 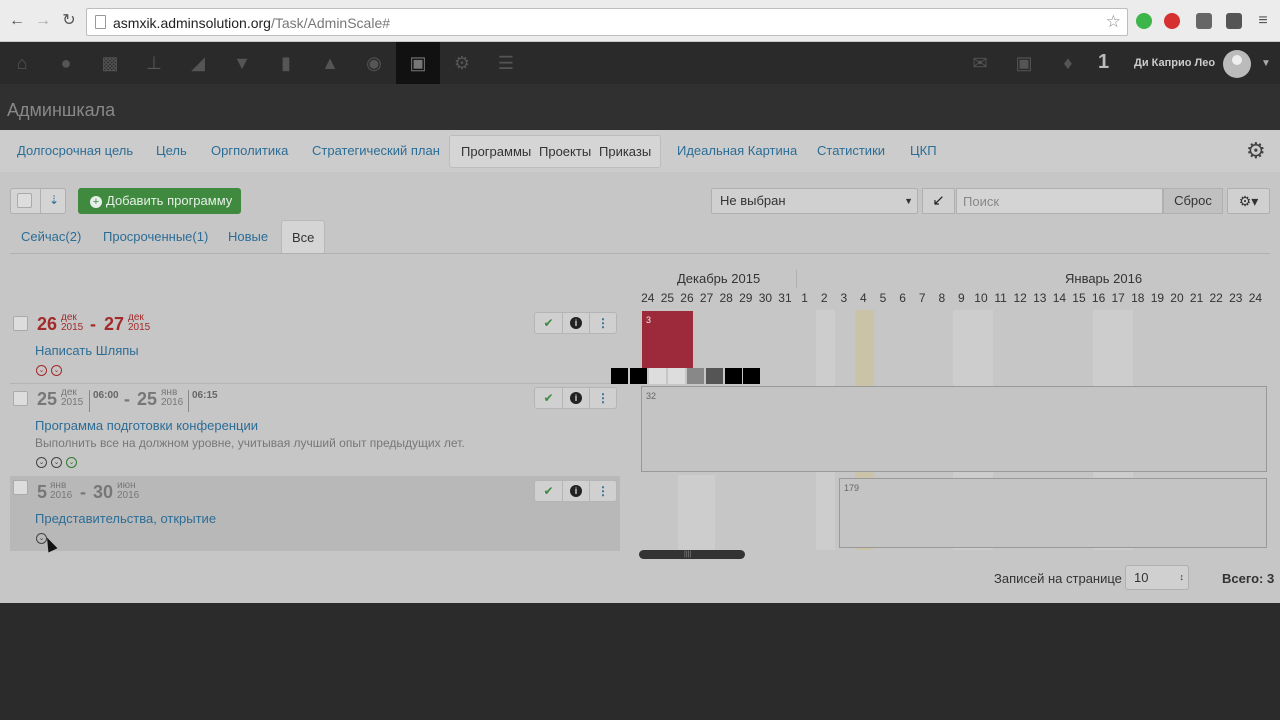 I want to click on factory-icon: ▩, so click(x=110, y=63).